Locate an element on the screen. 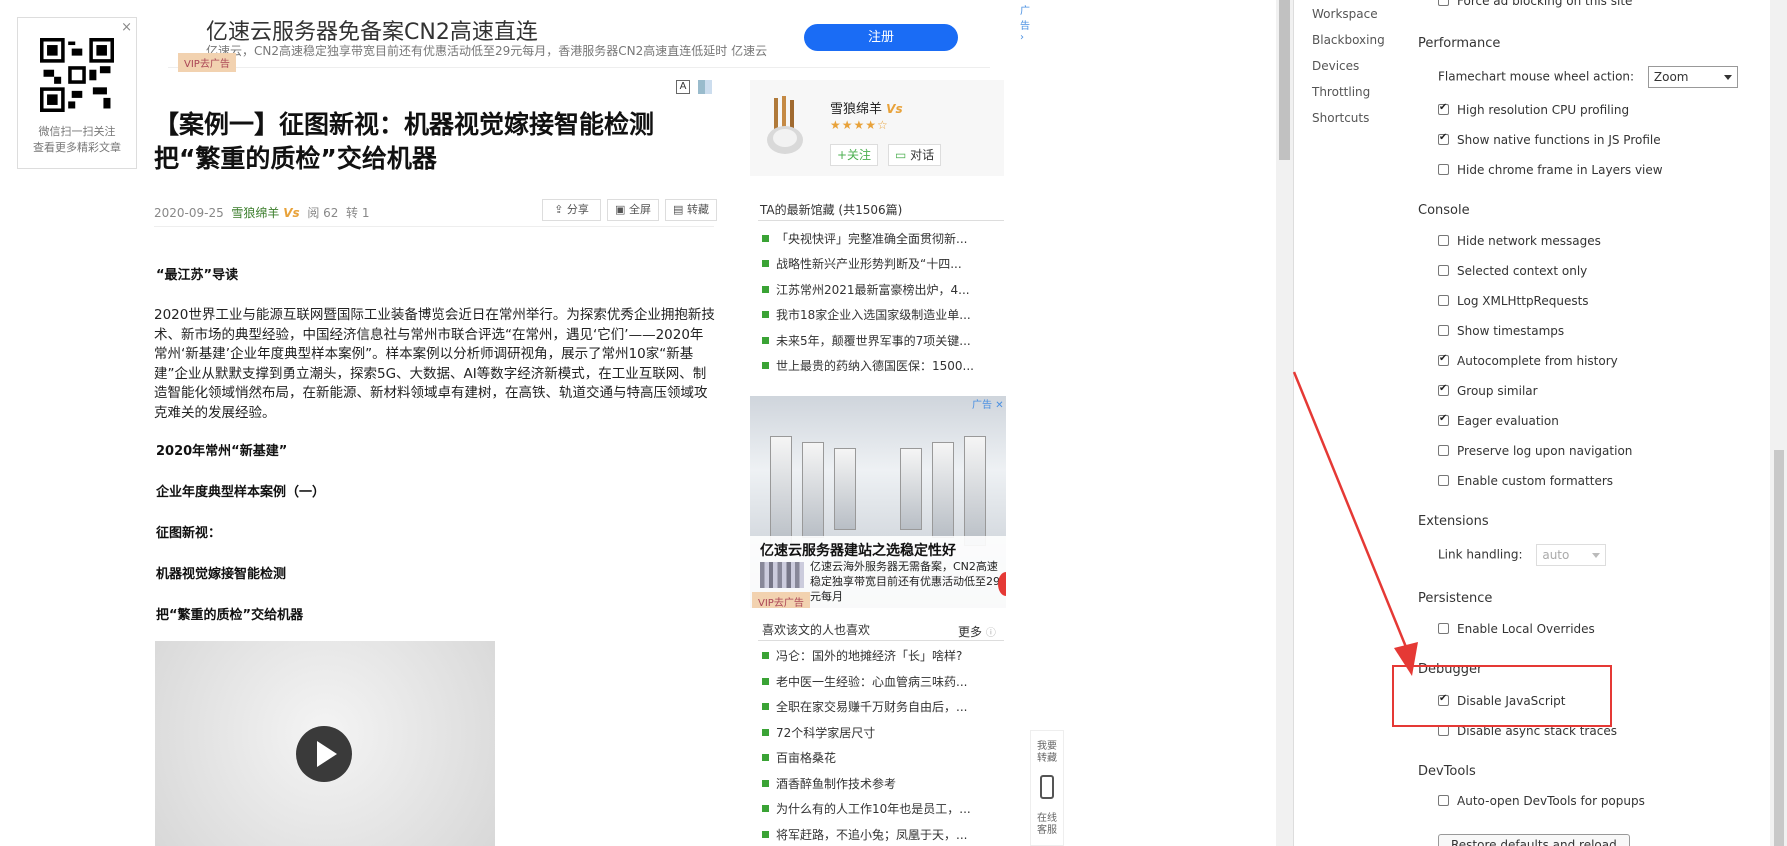 This screenshot has width=1787, height=846. option-eager-eval: Eager evaluation is located at coordinates (1498, 420).